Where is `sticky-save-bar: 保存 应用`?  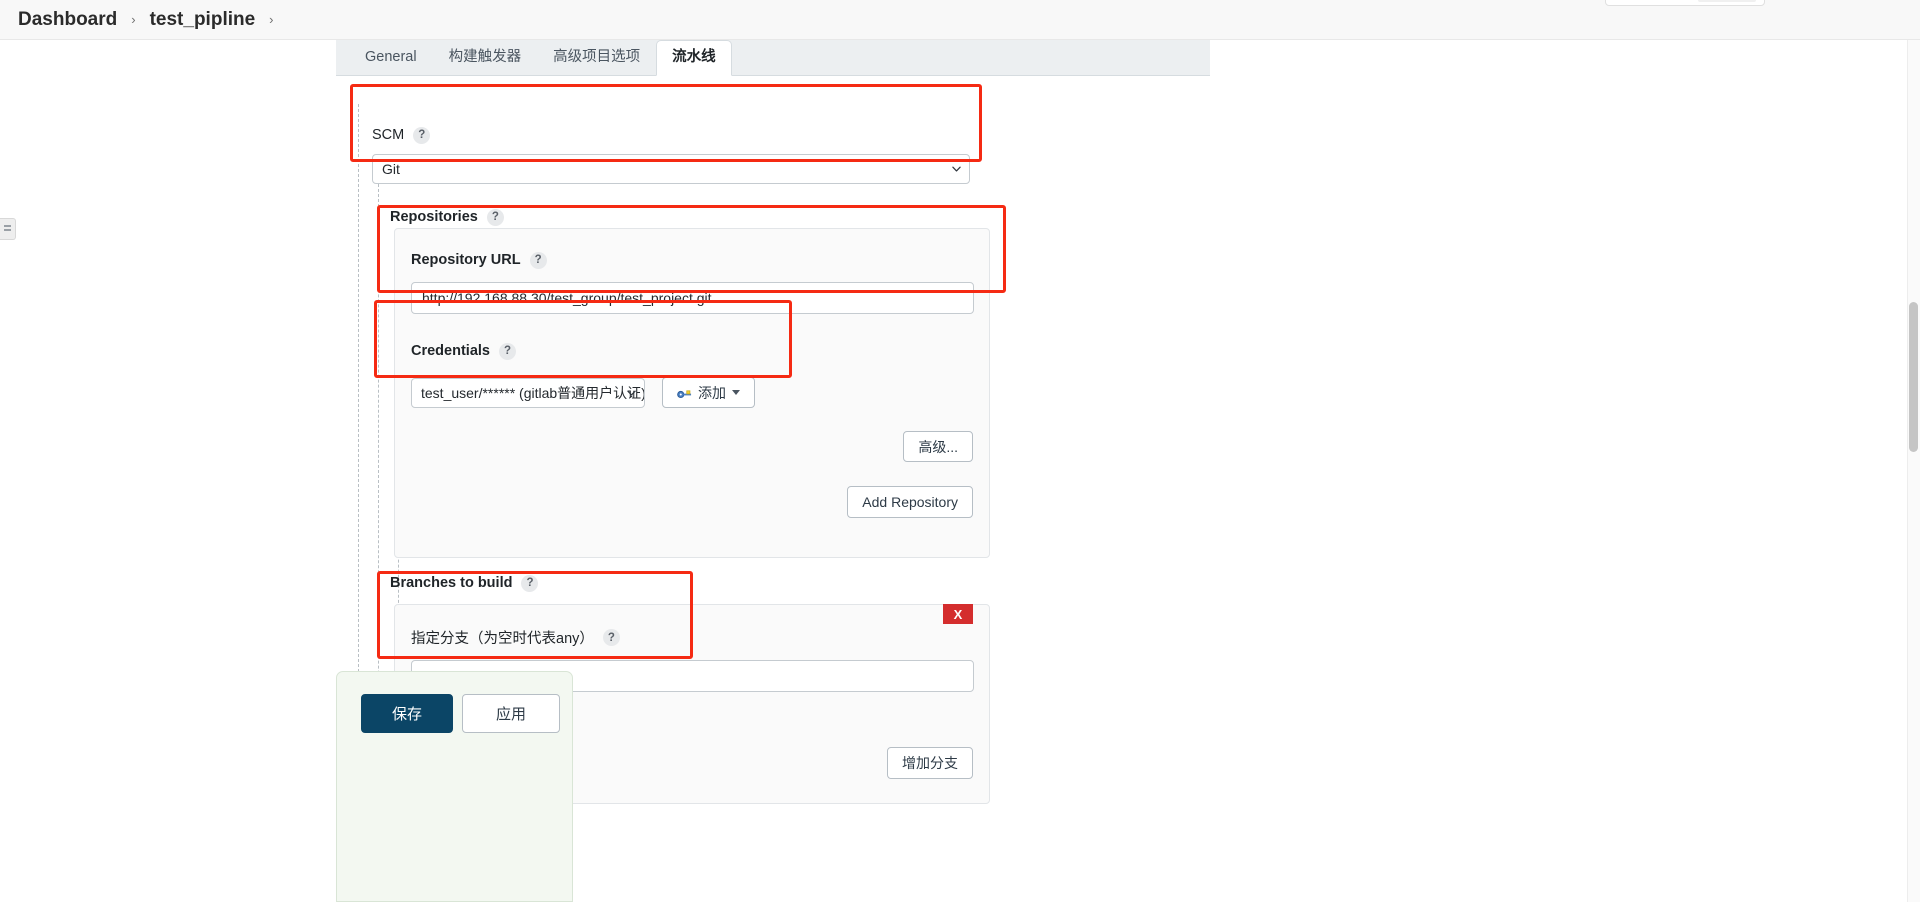
sticky-save-bar: 保存 应用 is located at coordinates (454, 786).